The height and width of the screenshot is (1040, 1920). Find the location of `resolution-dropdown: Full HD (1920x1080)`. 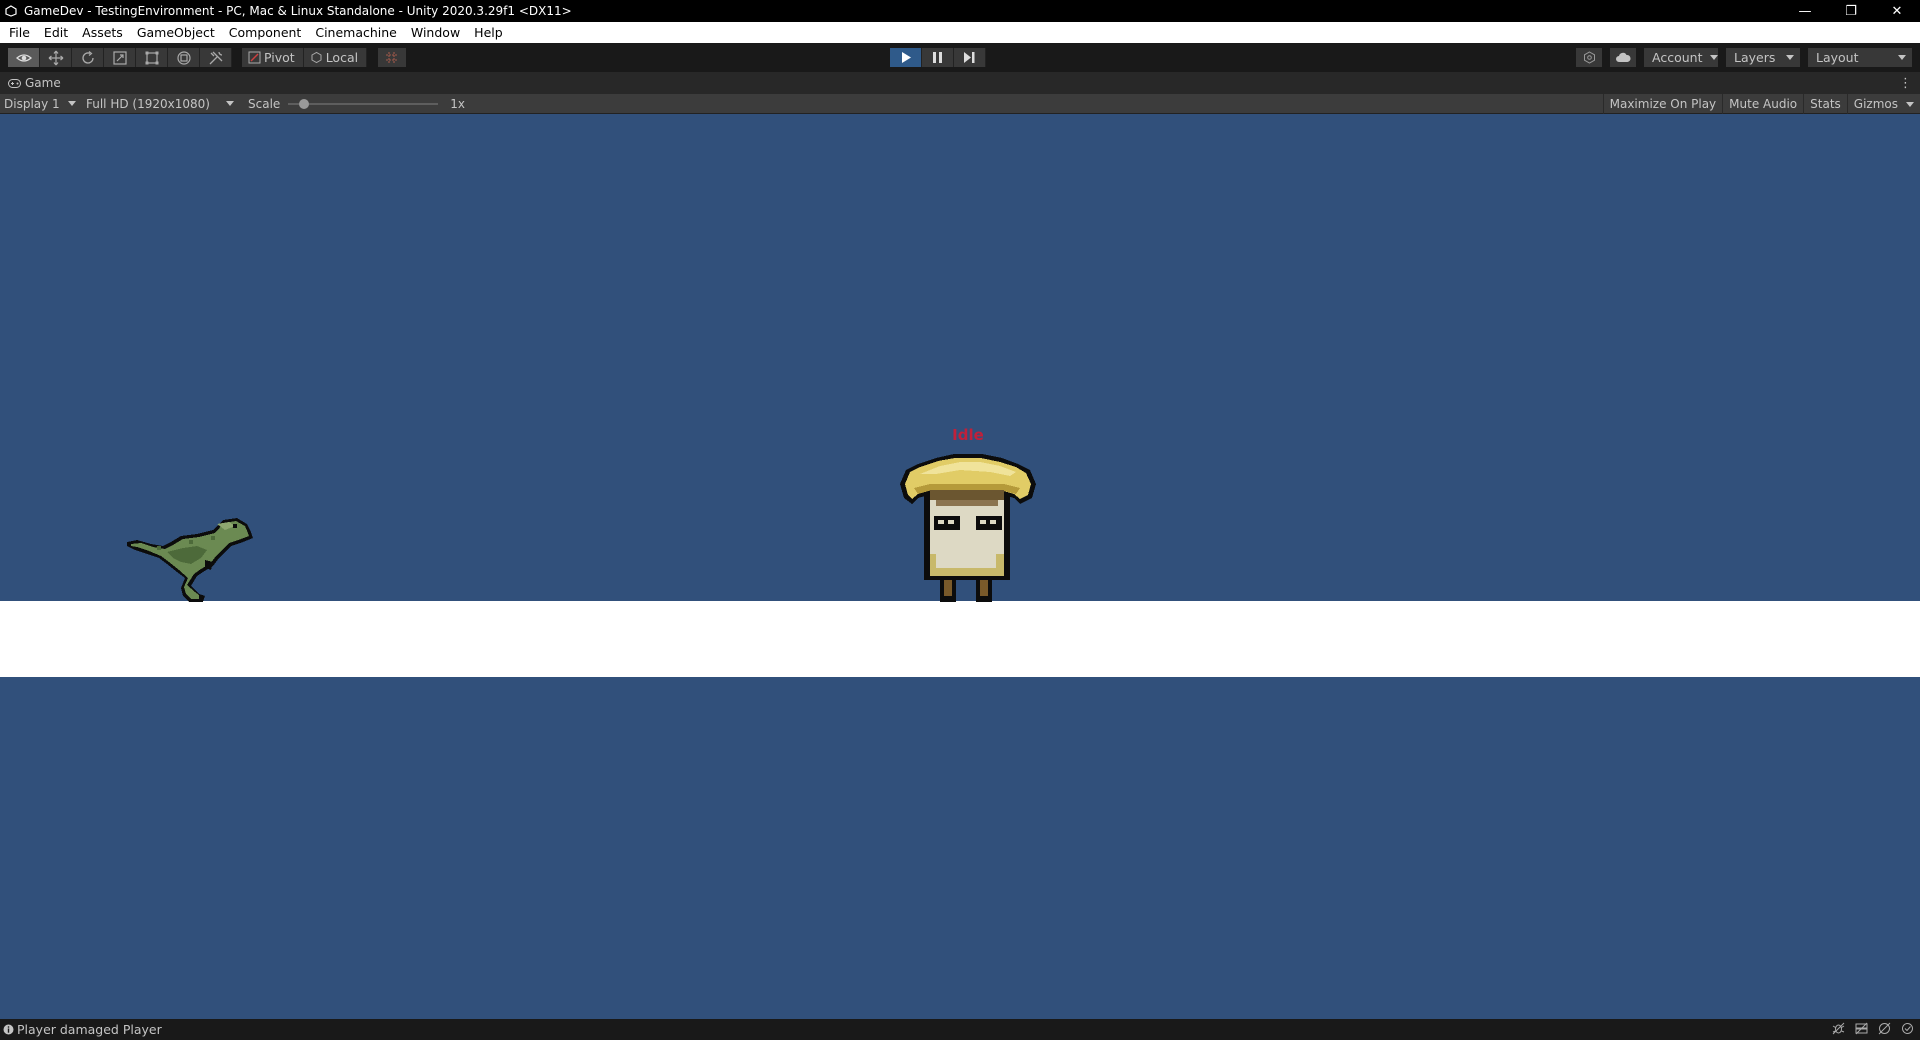

resolution-dropdown: Full HD (1920x1080) is located at coordinates (160, 104).